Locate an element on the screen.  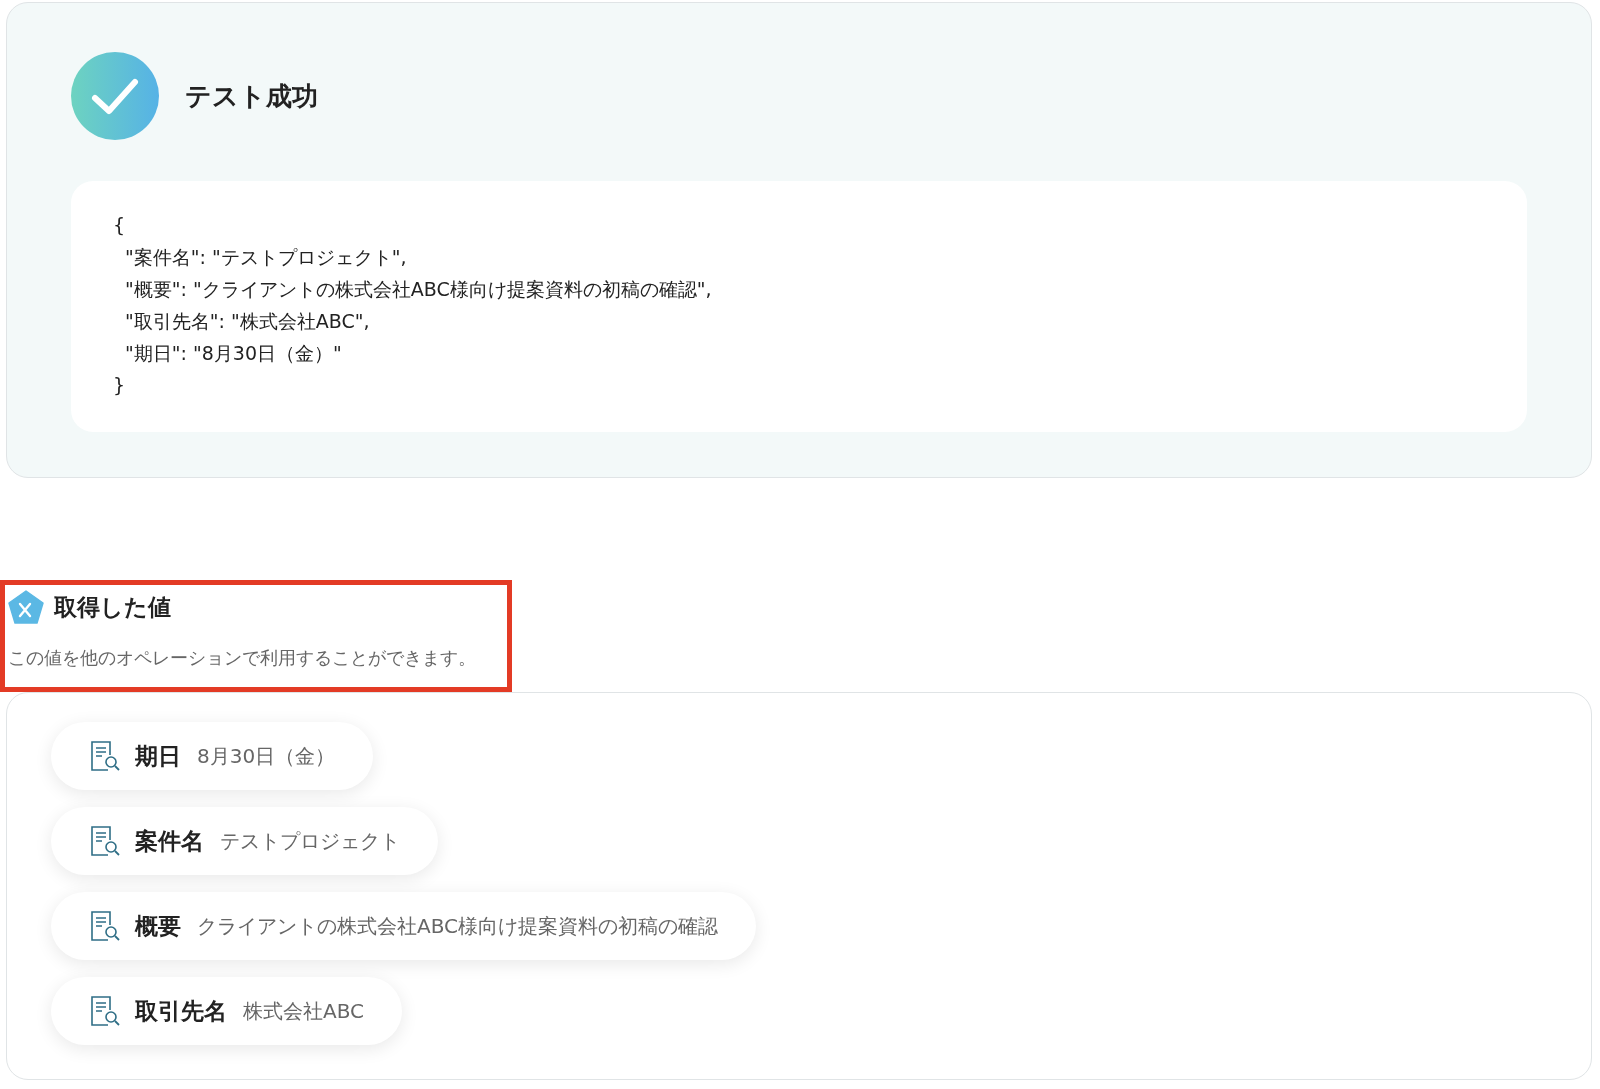
value-text: 株式会社ABC is located at coordinates (303, 1011).